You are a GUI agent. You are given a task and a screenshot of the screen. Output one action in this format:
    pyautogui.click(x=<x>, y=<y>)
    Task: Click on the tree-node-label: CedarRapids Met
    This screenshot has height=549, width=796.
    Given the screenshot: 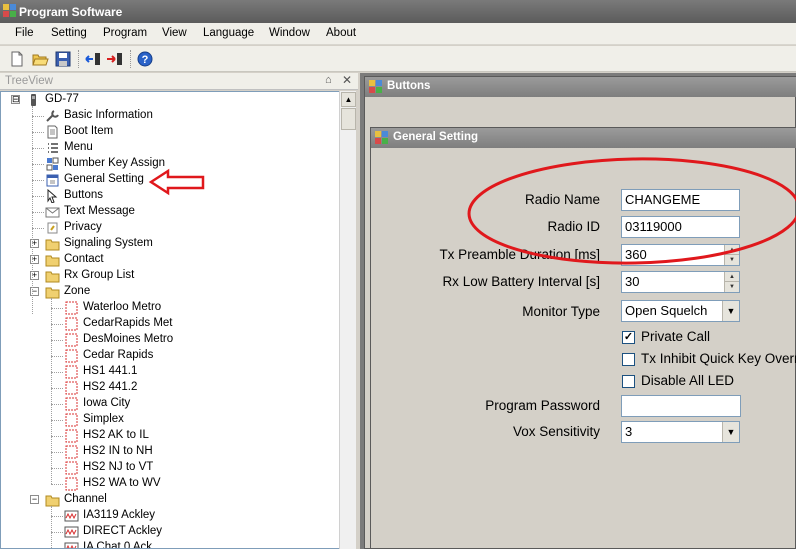 What is the action you would take?
    pyautogui.click(x=128, y=323)
    